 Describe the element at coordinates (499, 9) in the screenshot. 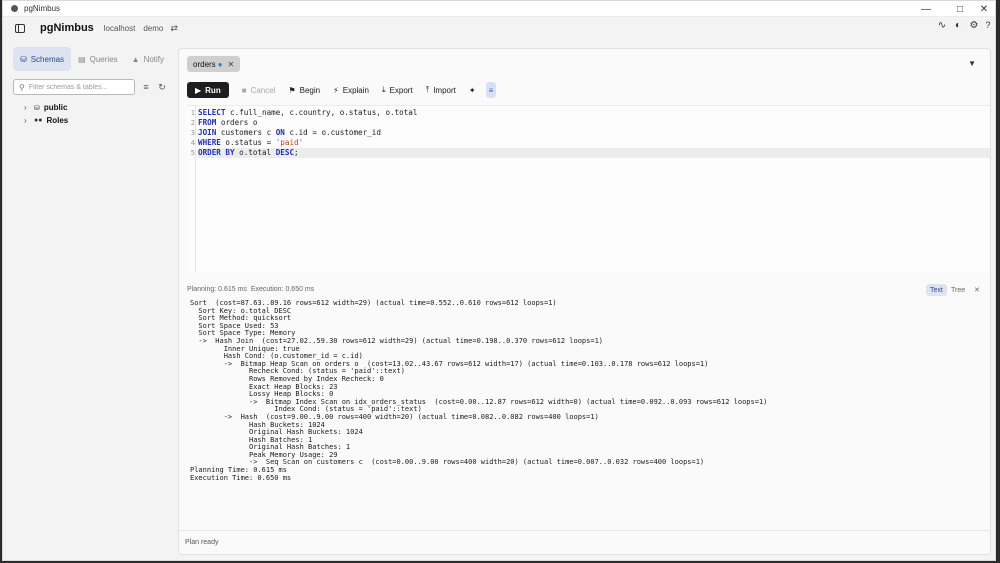

I see `os-title-bar: pgNimbus — □ ✕` at that location.